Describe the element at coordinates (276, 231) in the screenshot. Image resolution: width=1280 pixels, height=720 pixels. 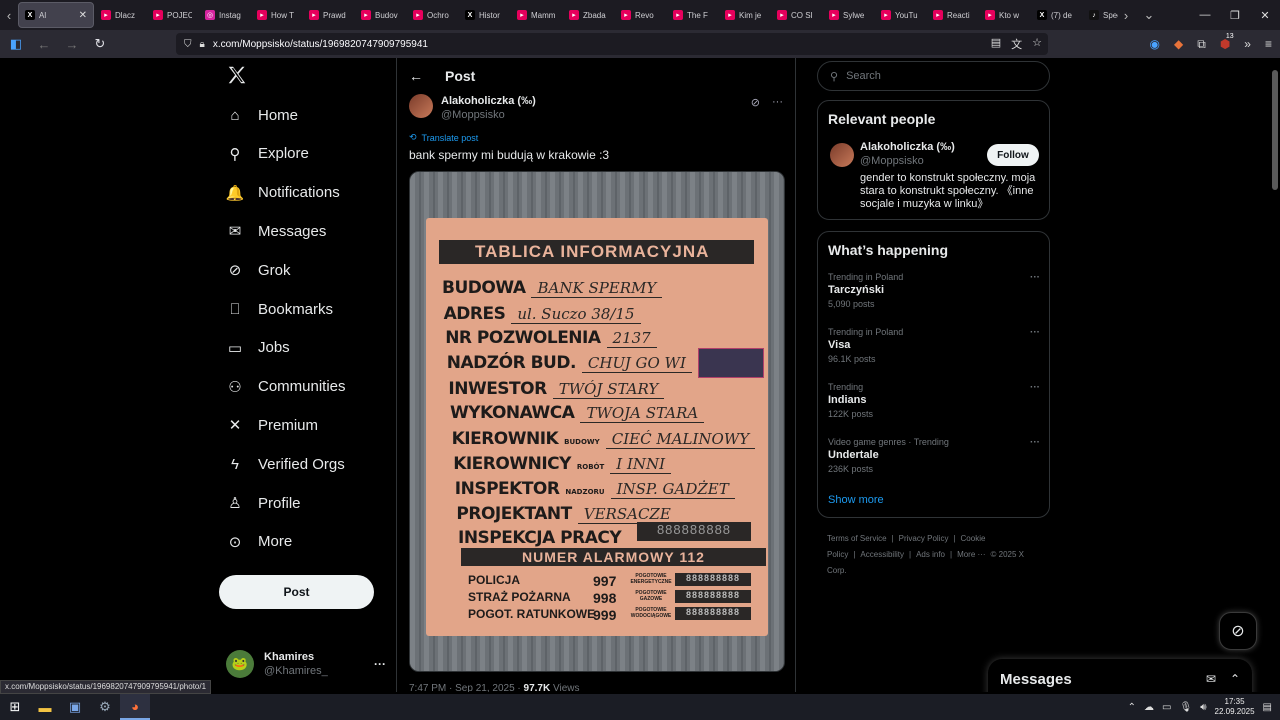
I see `nav-item-messages: ✉ Messages` at that location.